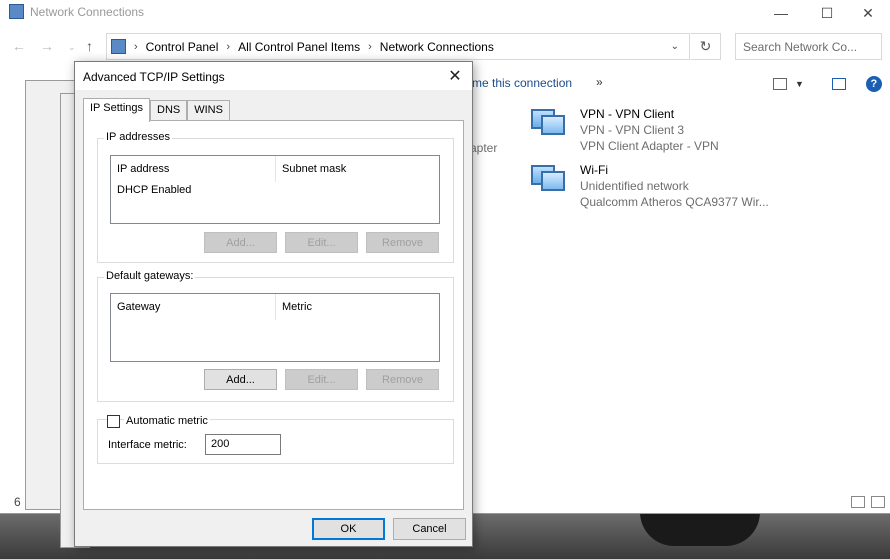  I want to click on rename-connection-button: me this connection, so click(522, 83).